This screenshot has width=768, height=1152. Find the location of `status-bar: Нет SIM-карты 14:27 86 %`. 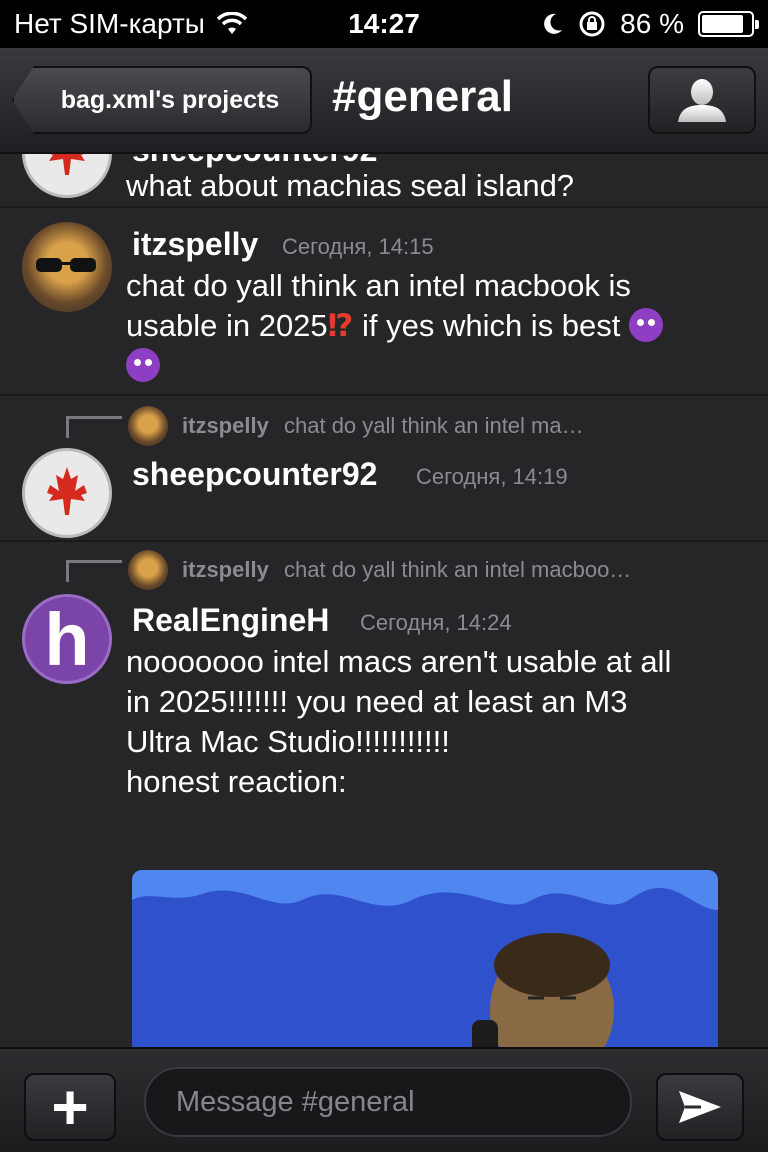

status-bar: Нет SIM-карты 14:27 86 % is located at coordinates (384, 24).